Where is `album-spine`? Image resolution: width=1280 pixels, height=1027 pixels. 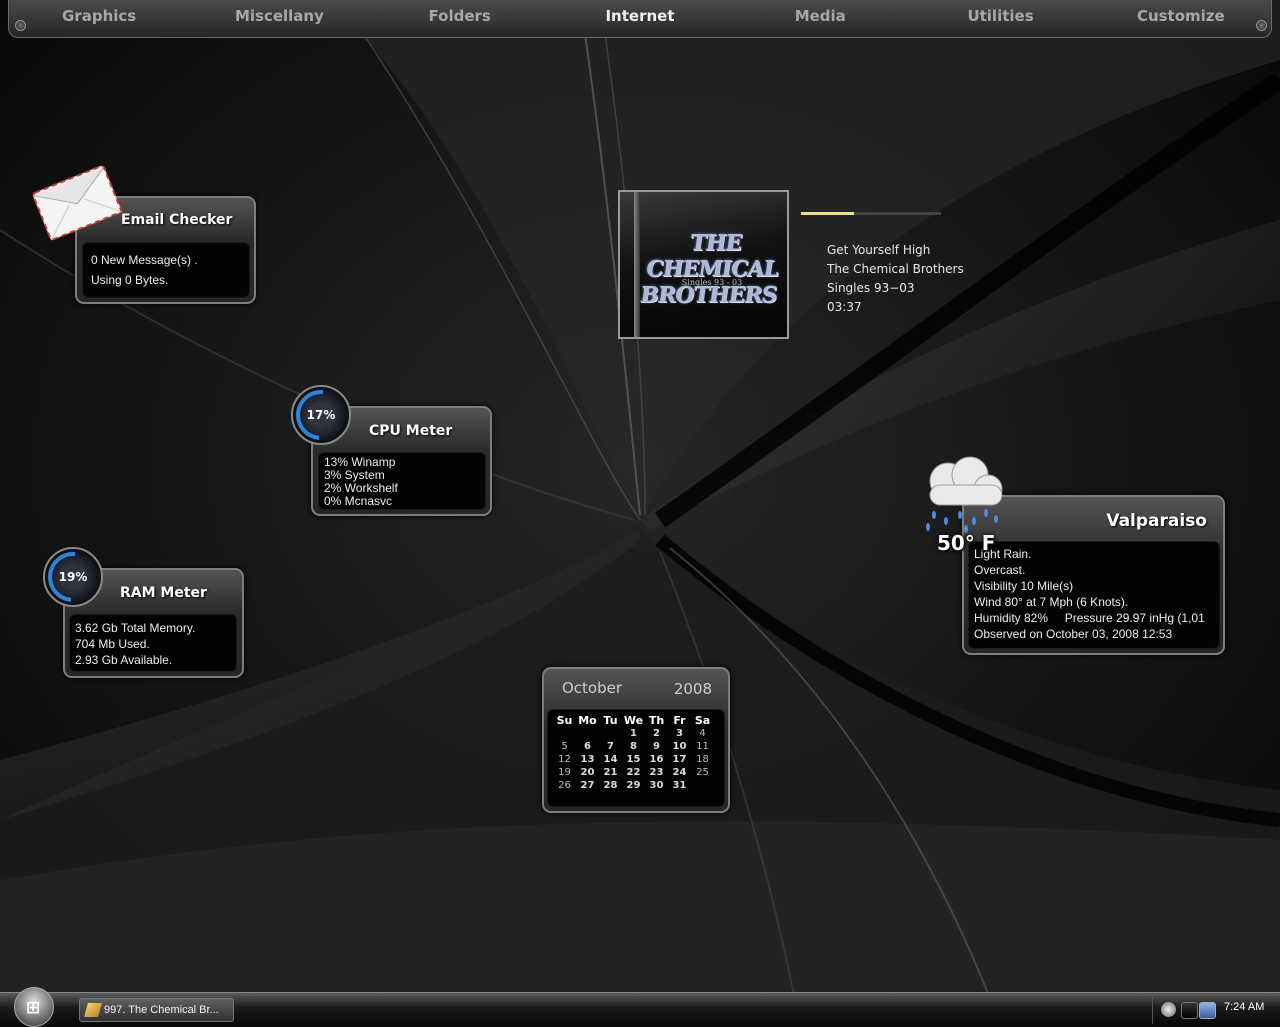
album-spine is located at coordinates (637, 264).